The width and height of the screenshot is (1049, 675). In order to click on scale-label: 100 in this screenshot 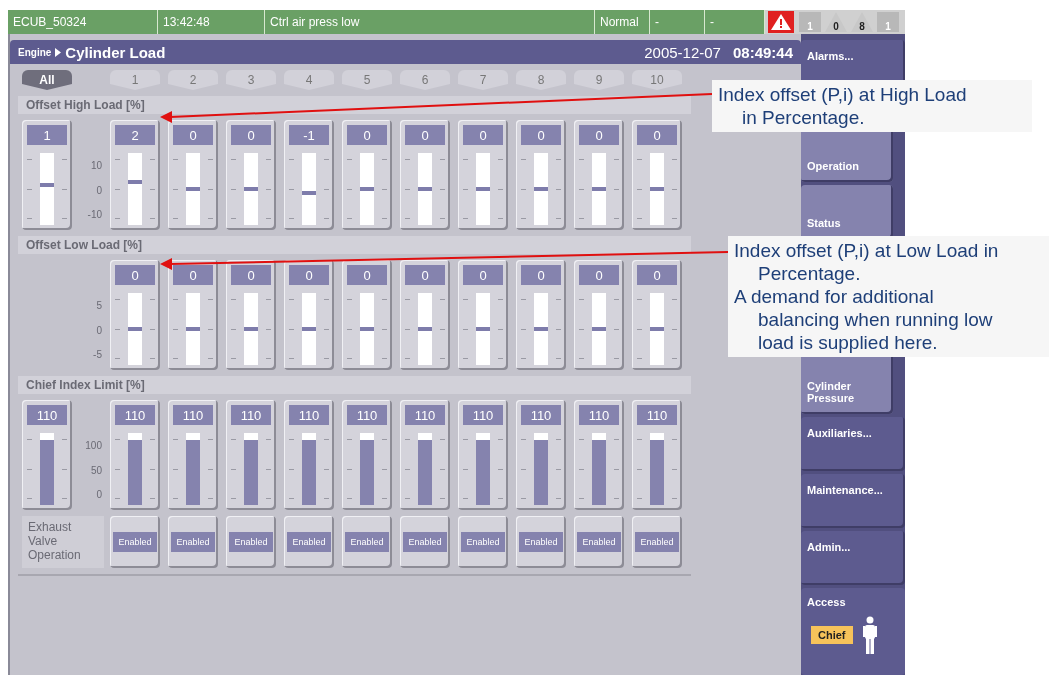, I will do `click(93, 445)`.